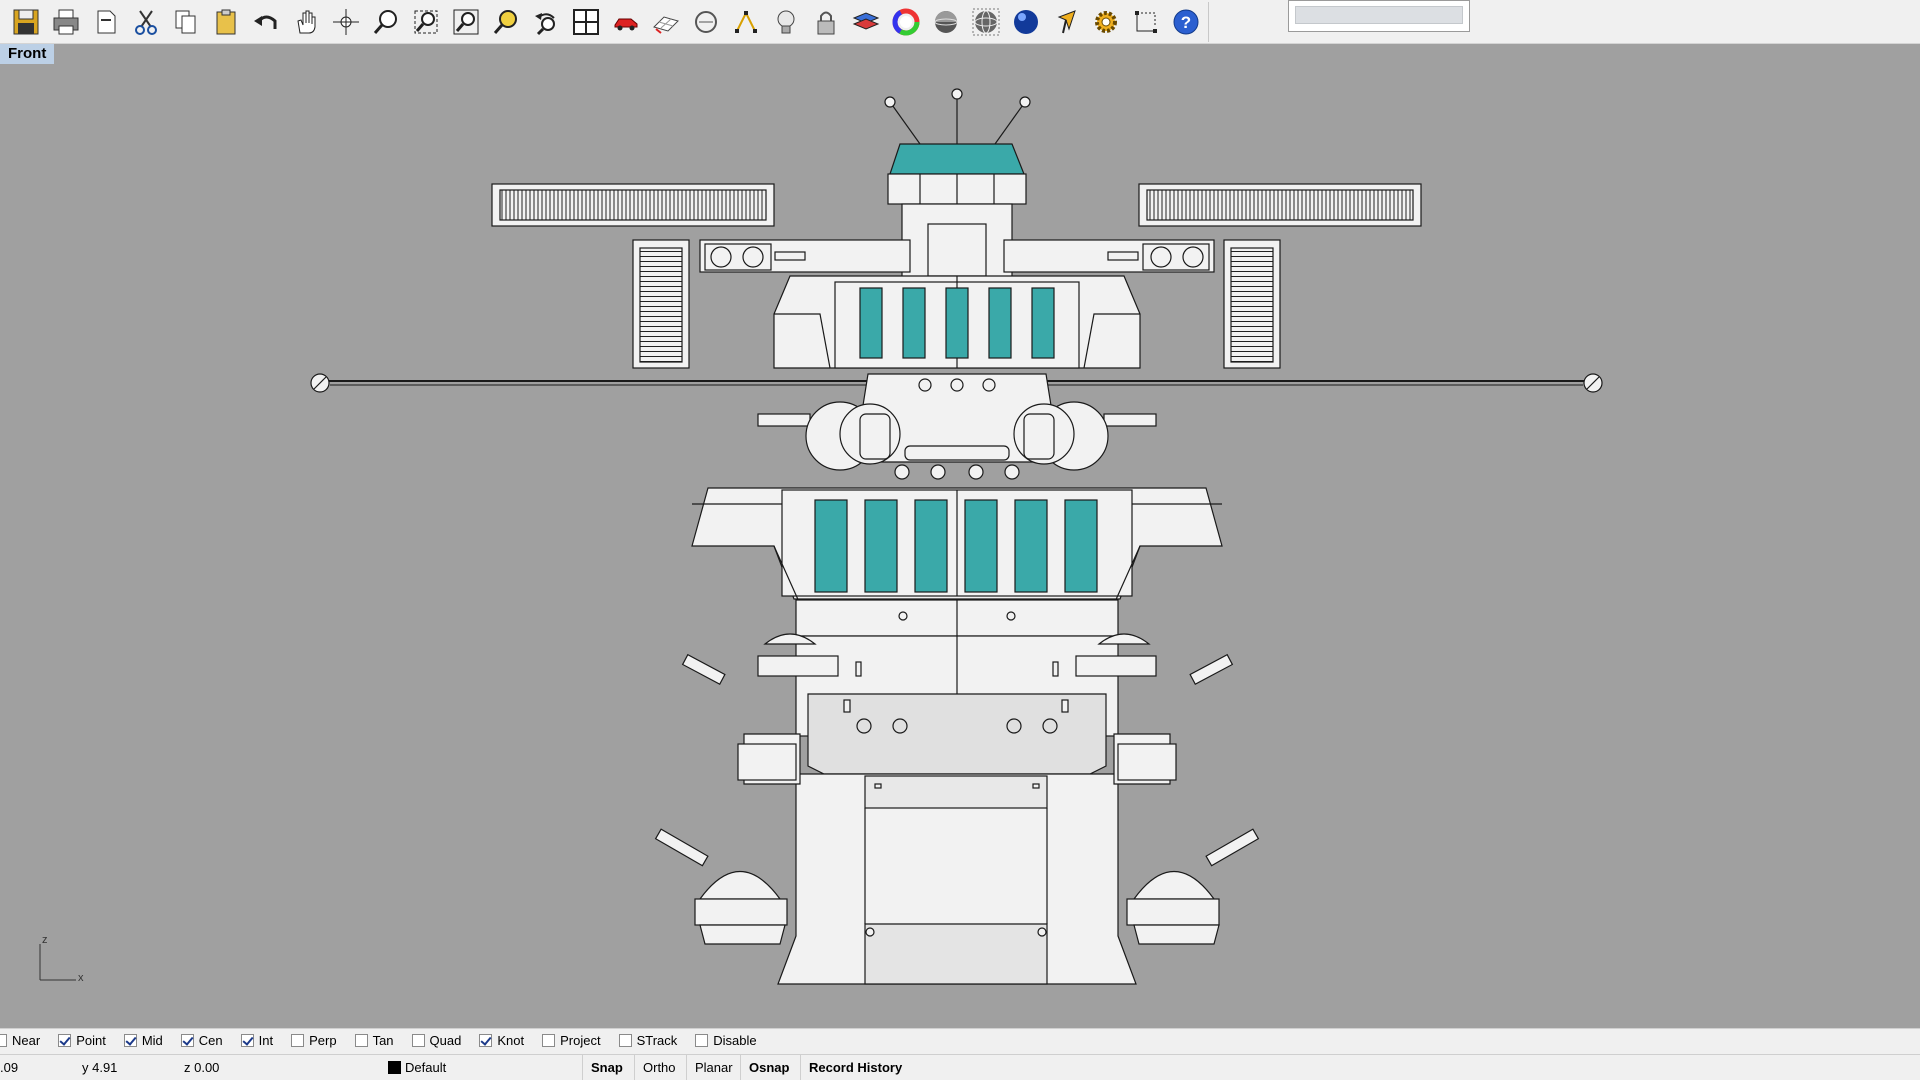 This screenshot has height=1080, width=1920. Describe the element at coordinates (186, 22) in the screenshot. I see `copy-icon` at that location.